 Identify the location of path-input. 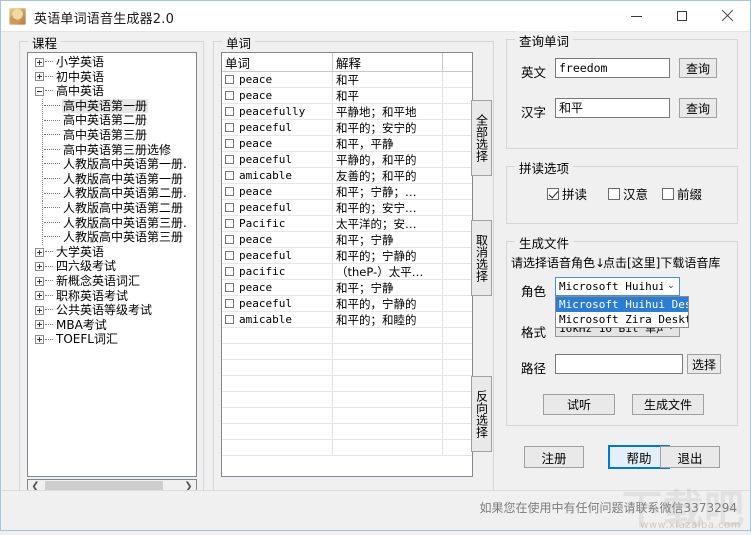
(619, 364).